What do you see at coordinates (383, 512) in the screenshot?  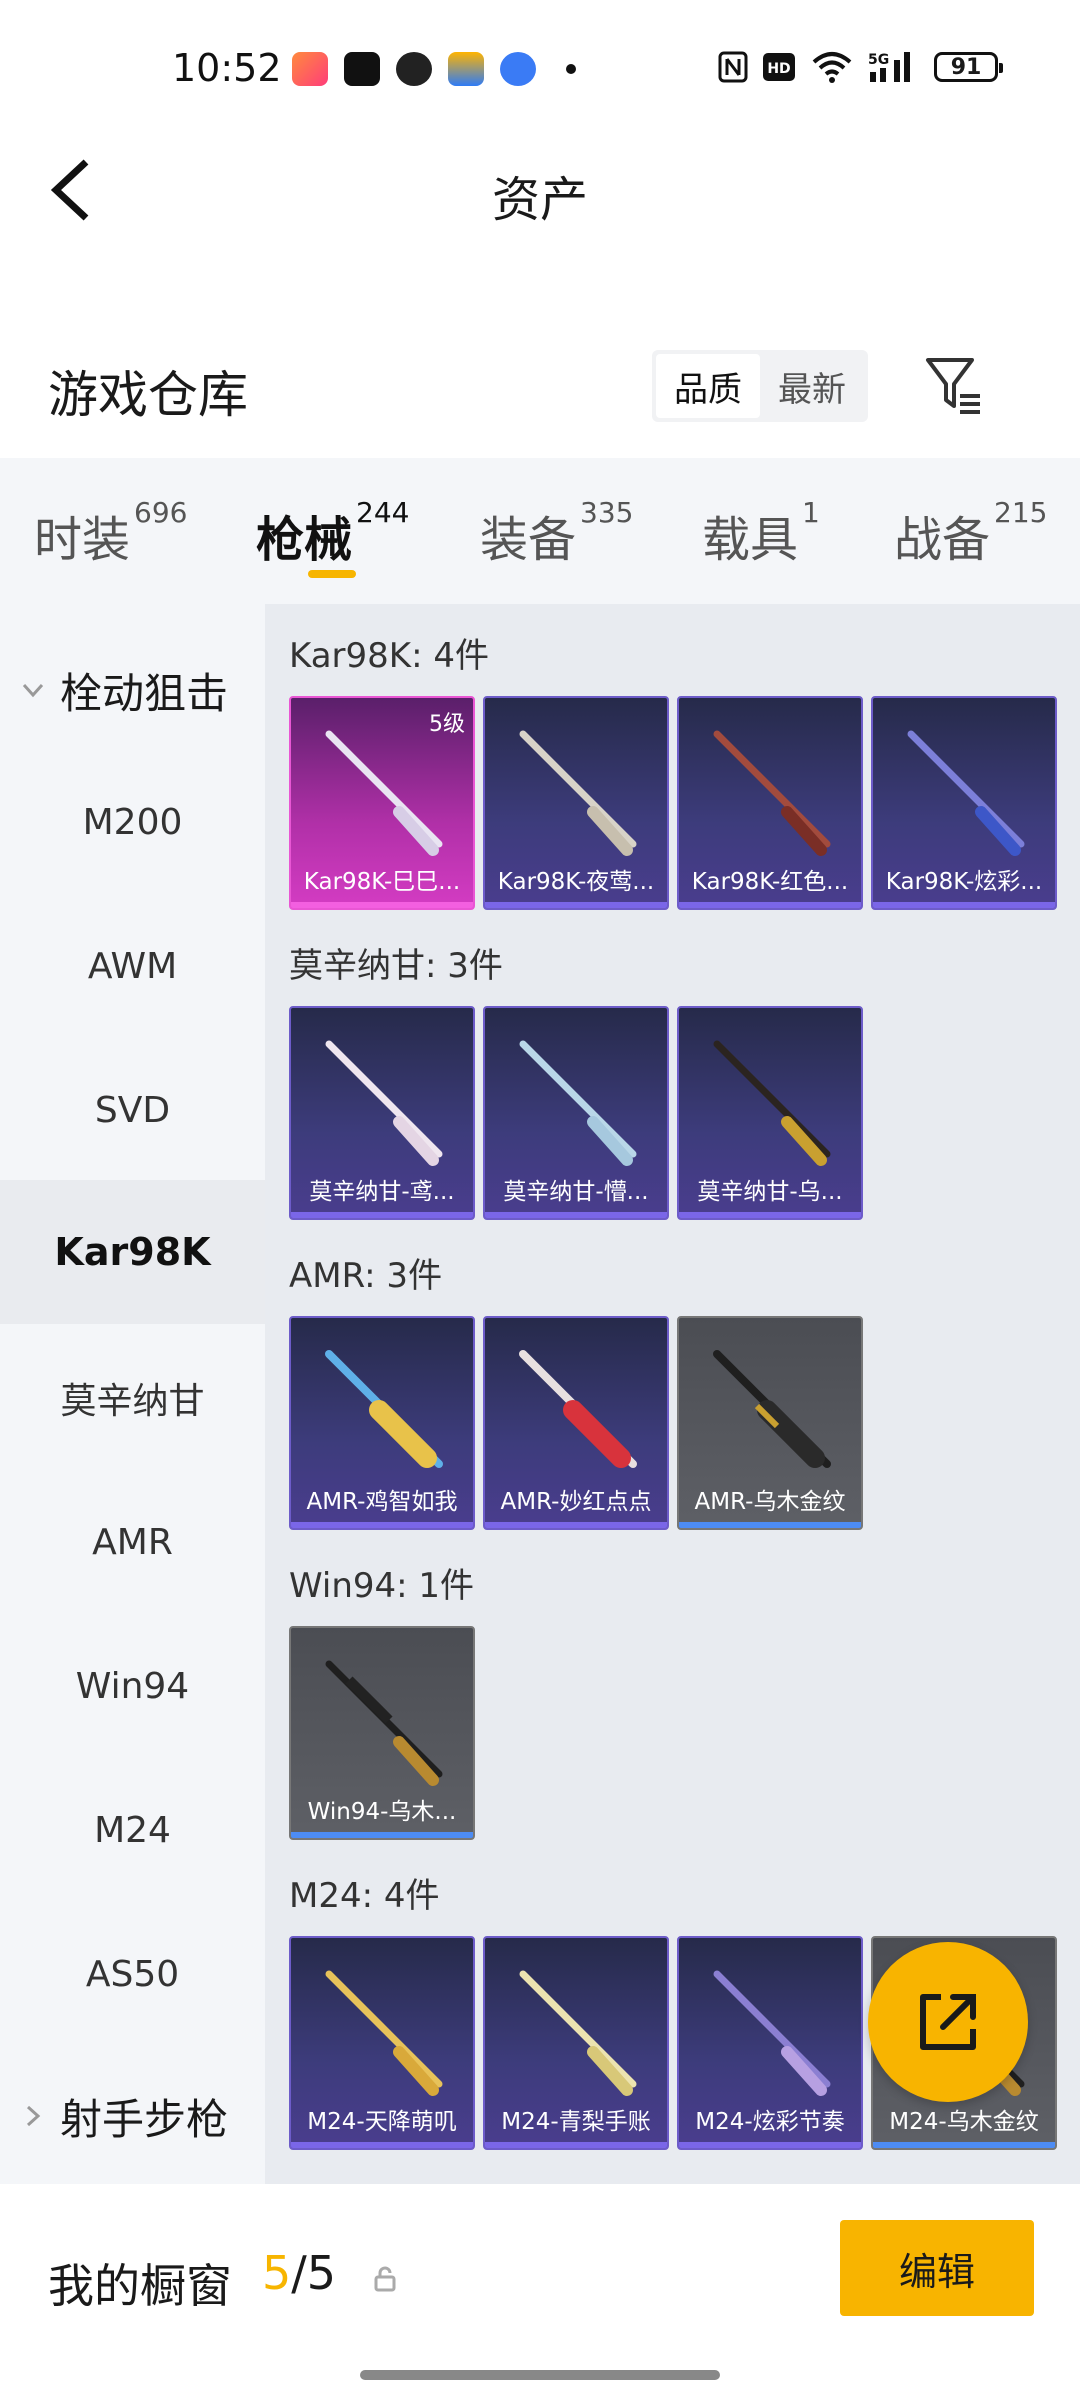 I see `tab-count: 244` at bounding box center [383, 512].